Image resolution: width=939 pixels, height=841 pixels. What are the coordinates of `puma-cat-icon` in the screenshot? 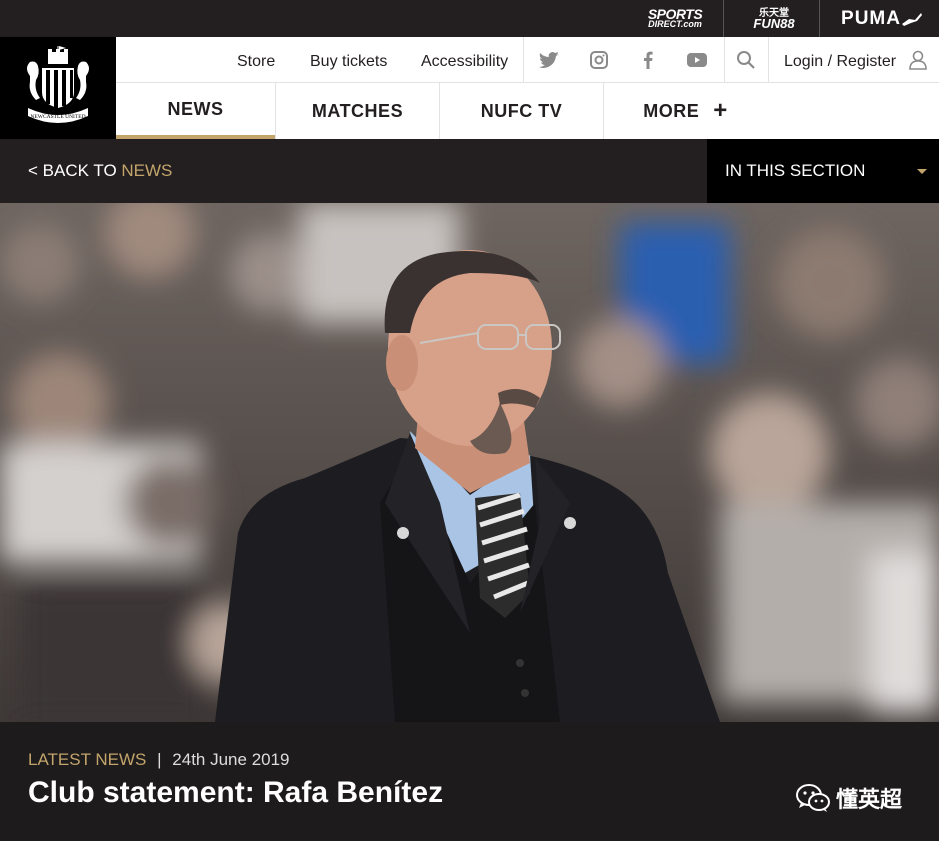 It's located at (911, 19).